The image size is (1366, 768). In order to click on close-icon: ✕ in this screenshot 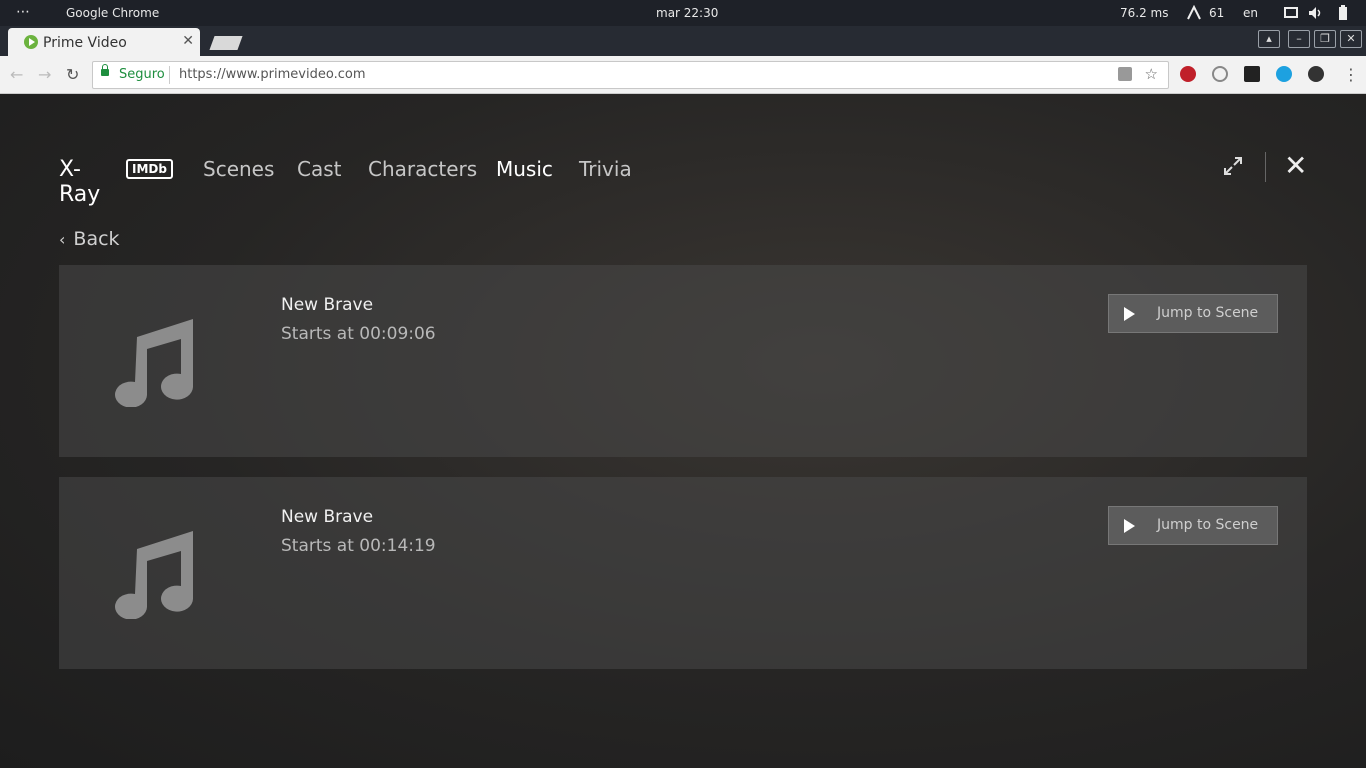, I will do `click(1295, 166)`.